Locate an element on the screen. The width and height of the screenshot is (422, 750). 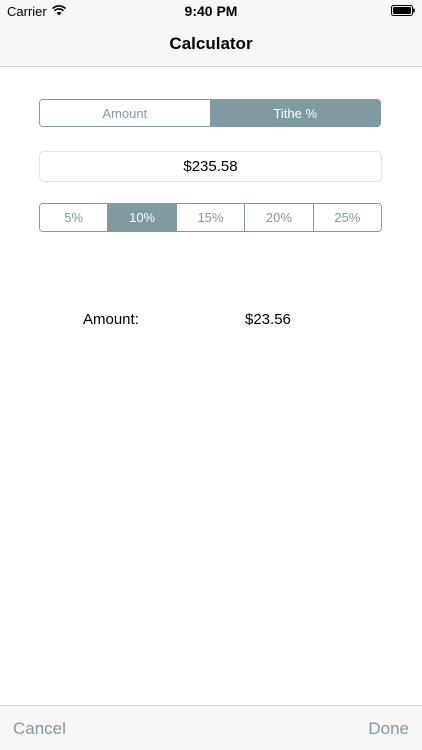
clock: 9:40 PM is located at coordinates (211, 11).